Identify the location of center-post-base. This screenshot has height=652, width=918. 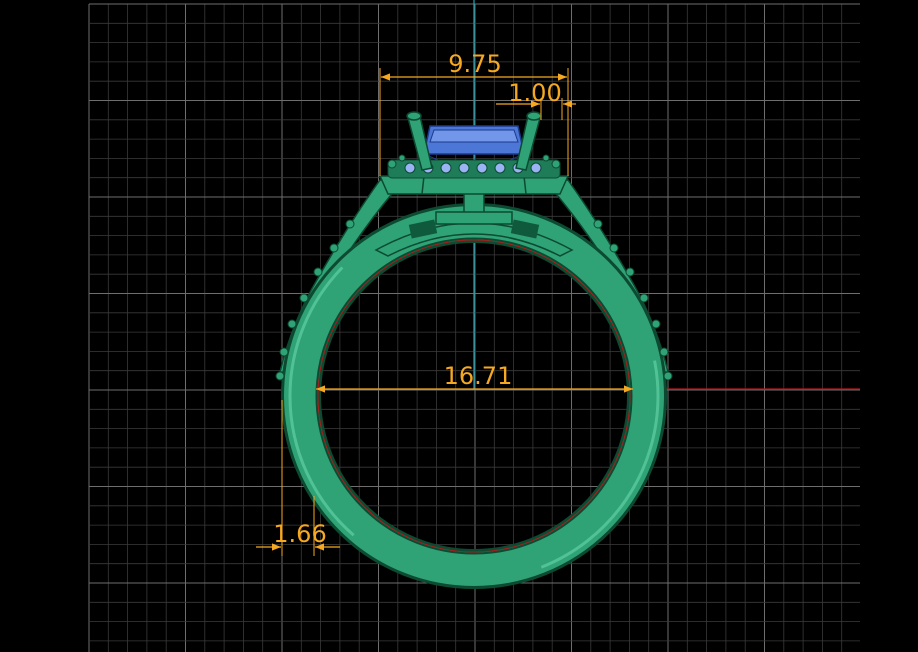
(474, 218).